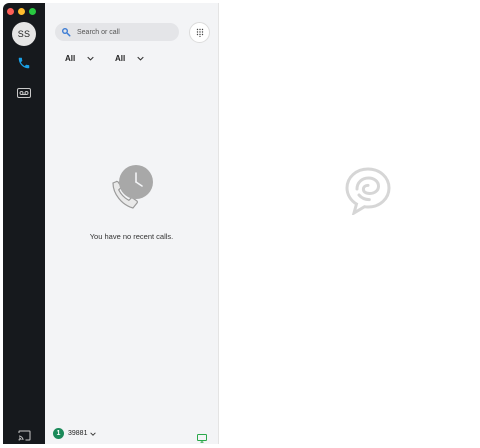  I want to click on calls-nav-button, so click(24, 63).